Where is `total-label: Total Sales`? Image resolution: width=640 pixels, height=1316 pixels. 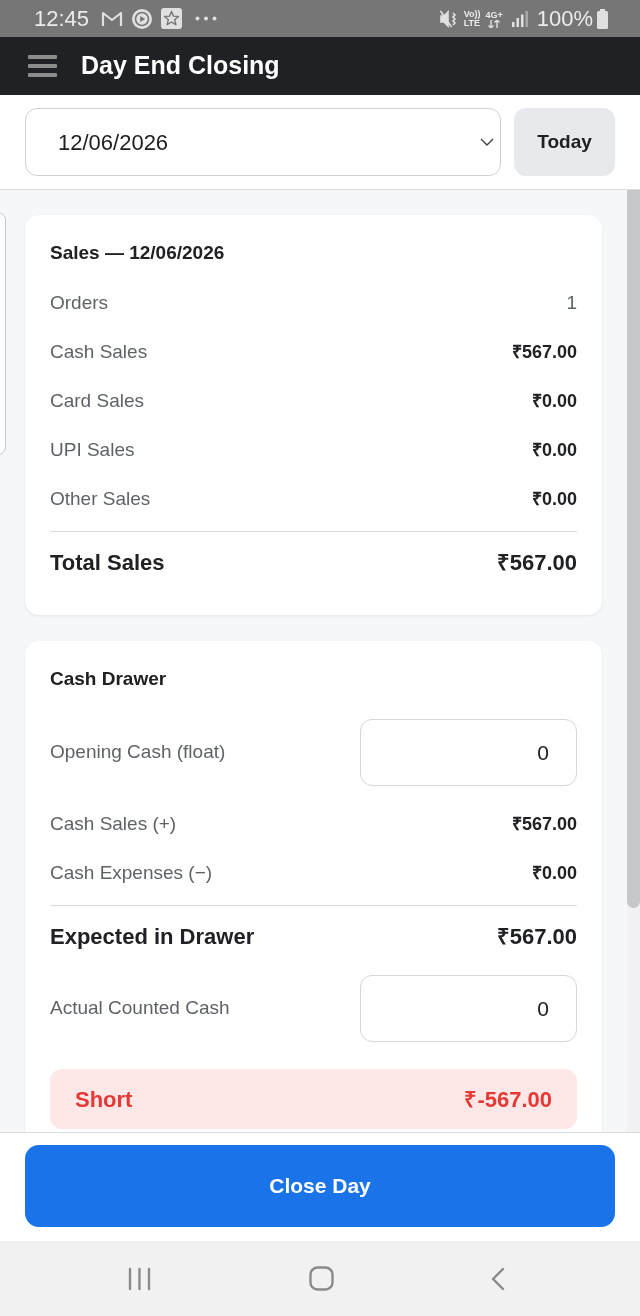
total-label: Total Sales is located at coordinates (107, 563).